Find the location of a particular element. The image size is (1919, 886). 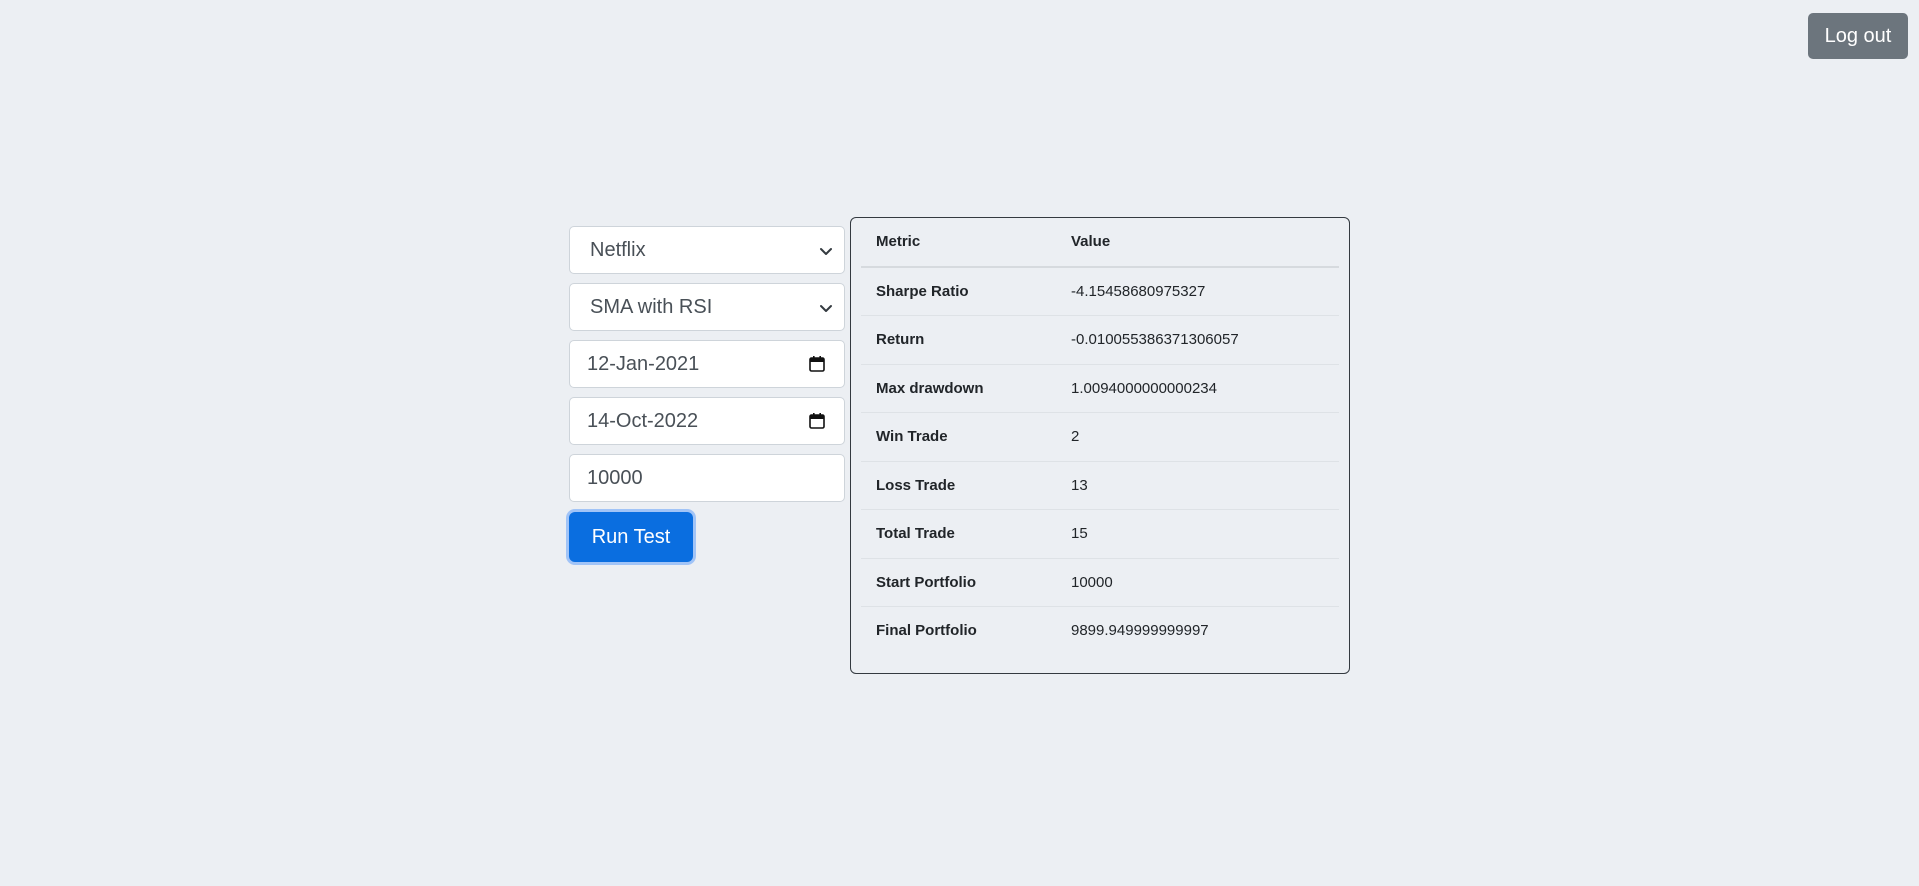

value-cell: 10000 is located at coordinates (1197, 582).